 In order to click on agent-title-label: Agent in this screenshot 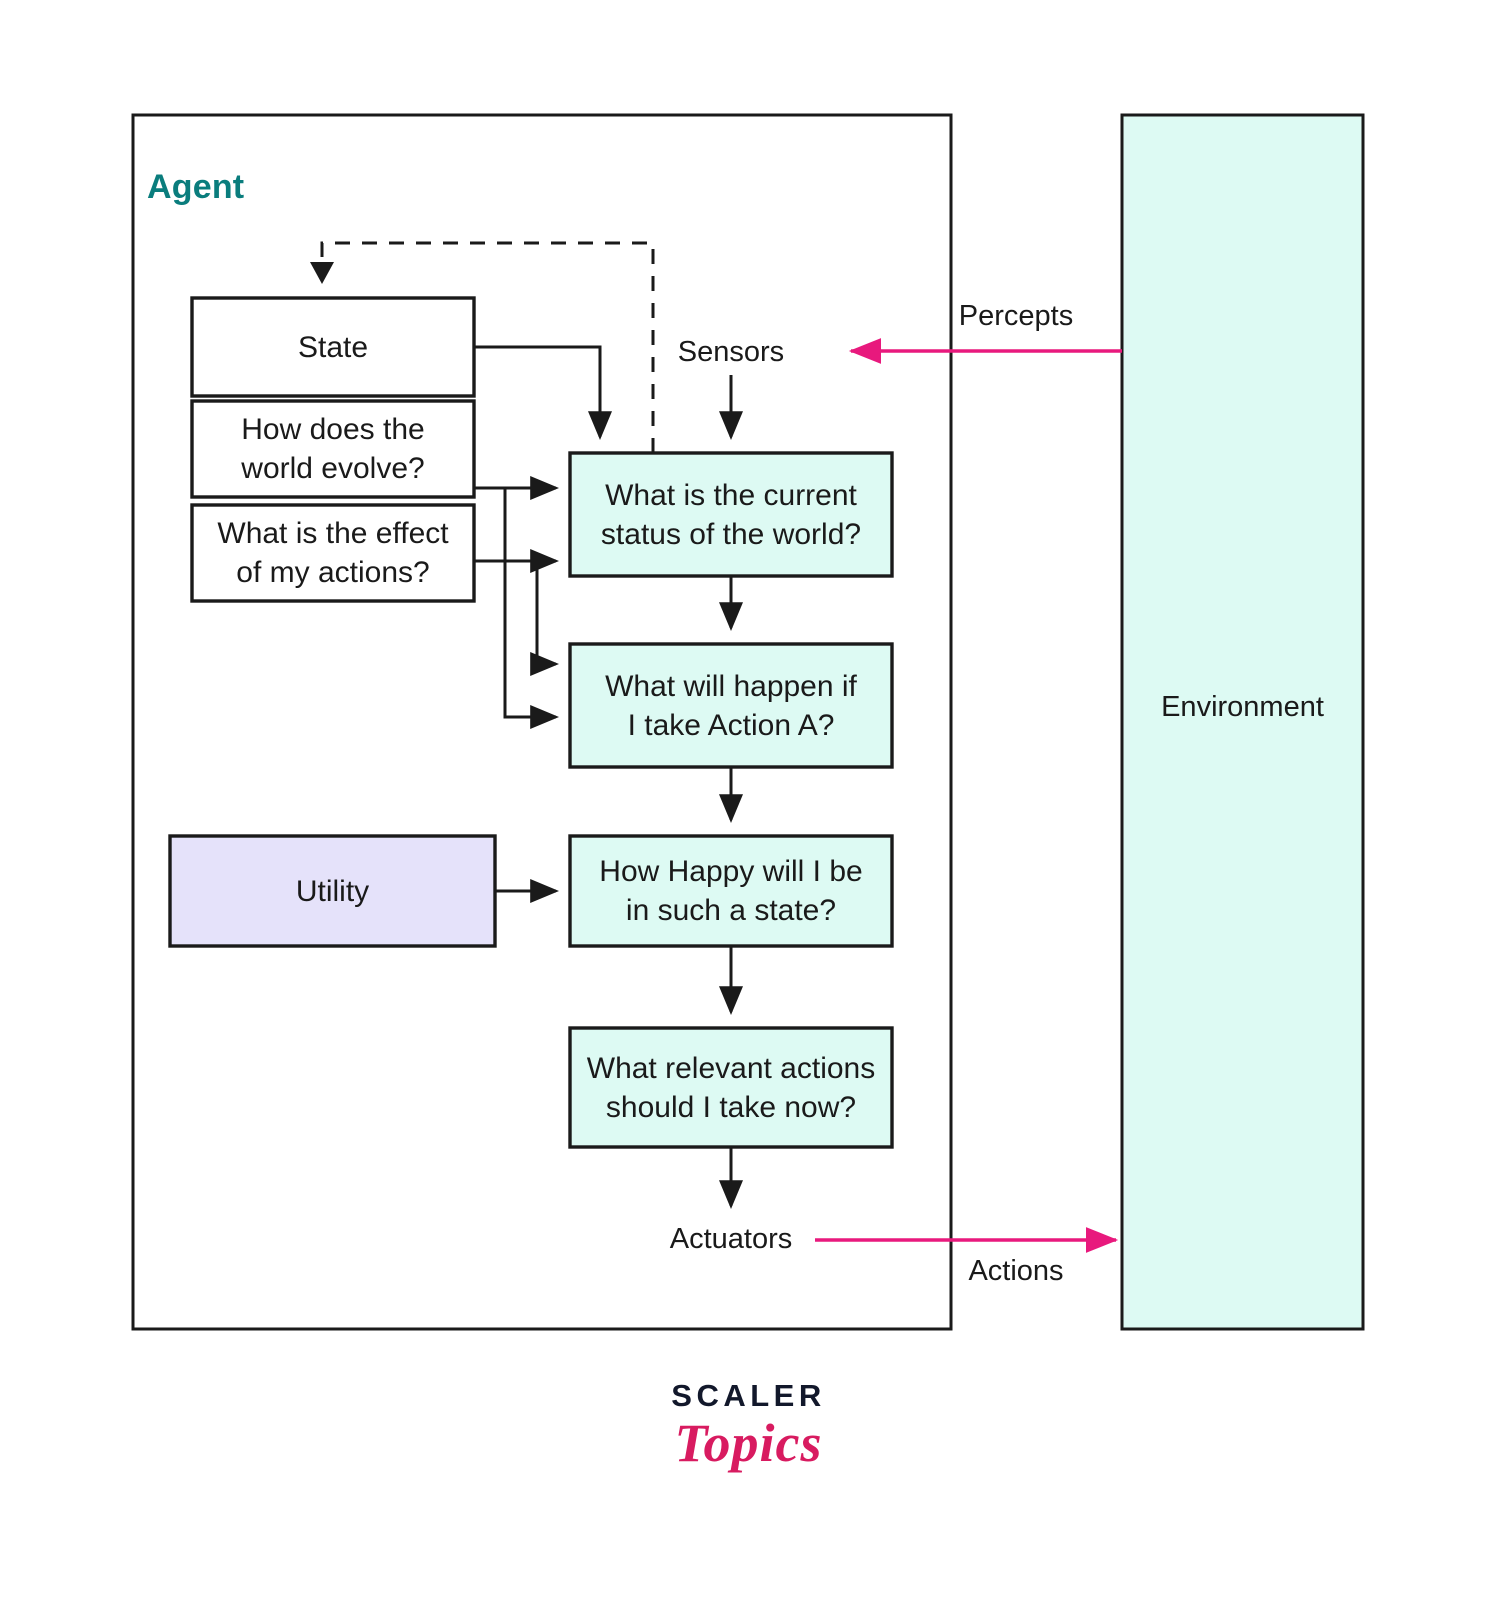, I will do `click(196, 187)`.